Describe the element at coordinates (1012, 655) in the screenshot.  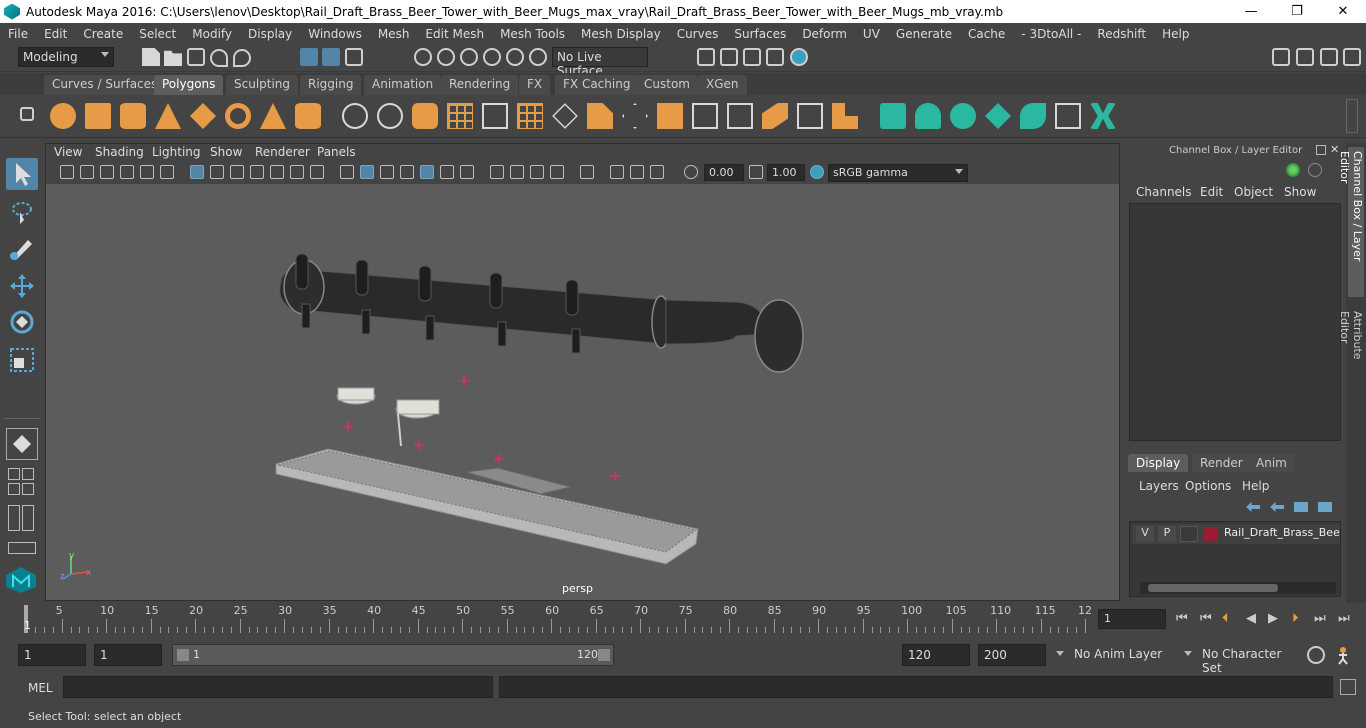
I see `animation-end-field: 200` at that location.